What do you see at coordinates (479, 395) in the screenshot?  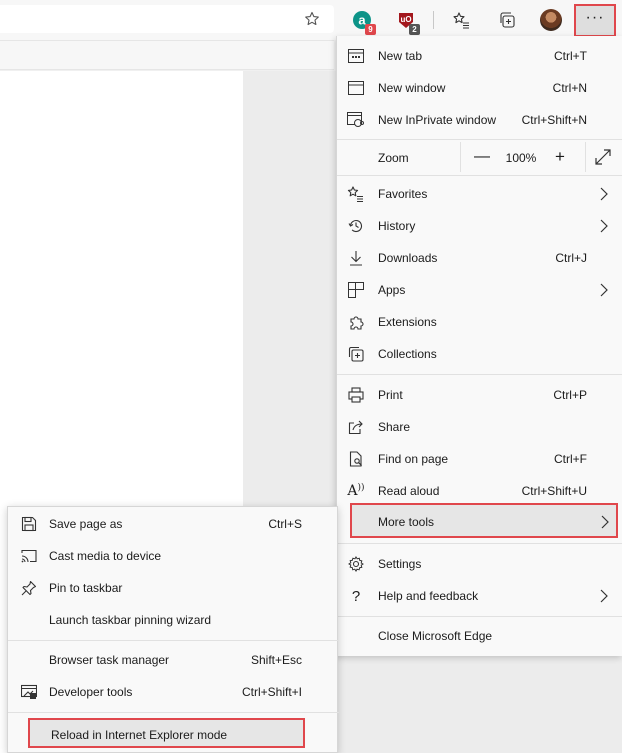 I see `menu-item-print: Print Ctrl+P` at bounding box center [479, 395].